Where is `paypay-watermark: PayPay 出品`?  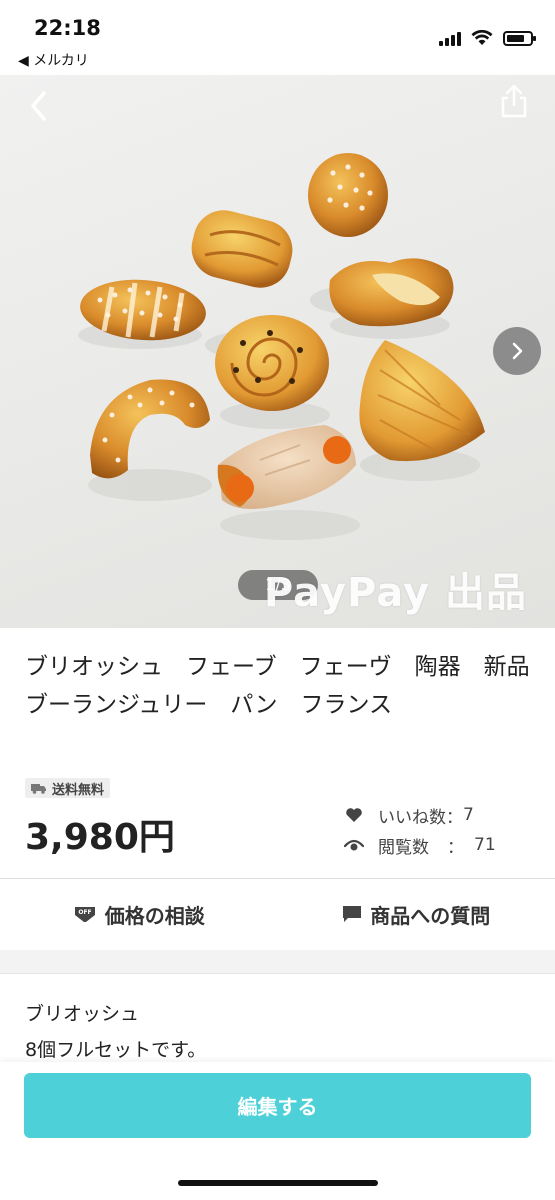
paypay-watermark: PayPay 出品 is located at coordinates (395, 593).